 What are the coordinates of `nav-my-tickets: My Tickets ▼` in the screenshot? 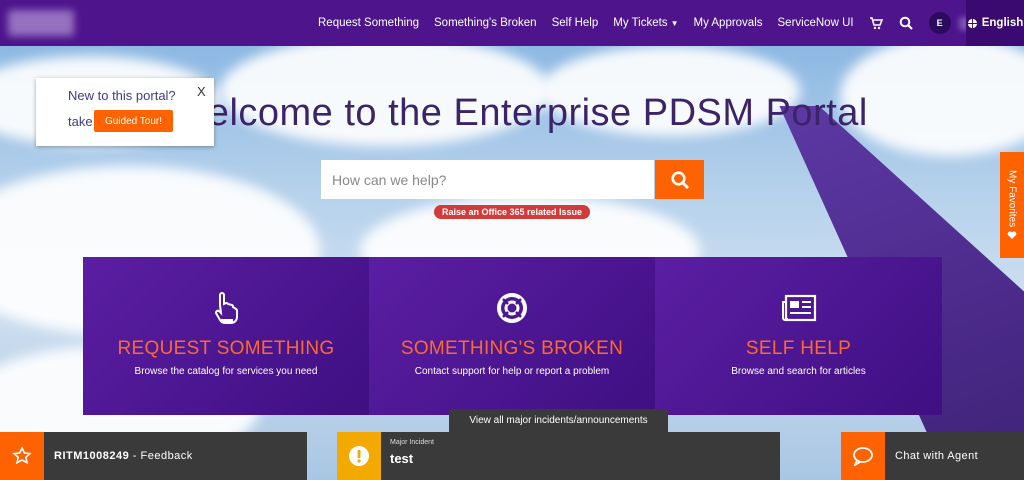 It's located at (645, 23).